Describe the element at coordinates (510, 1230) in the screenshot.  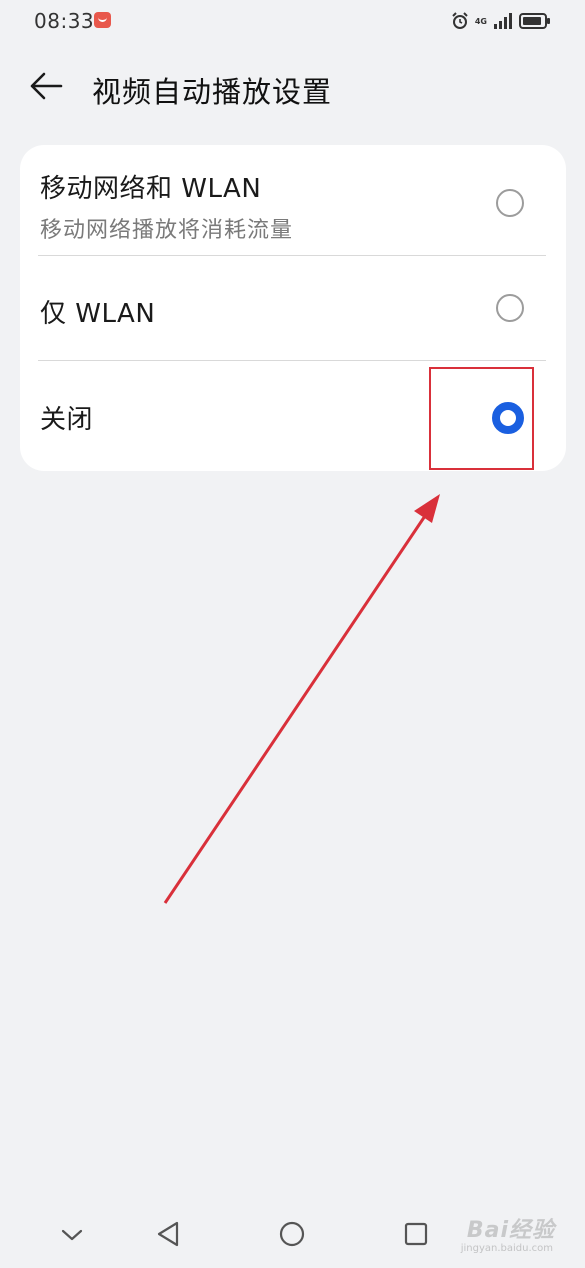
I see `watermark: Bai经验` at that location.